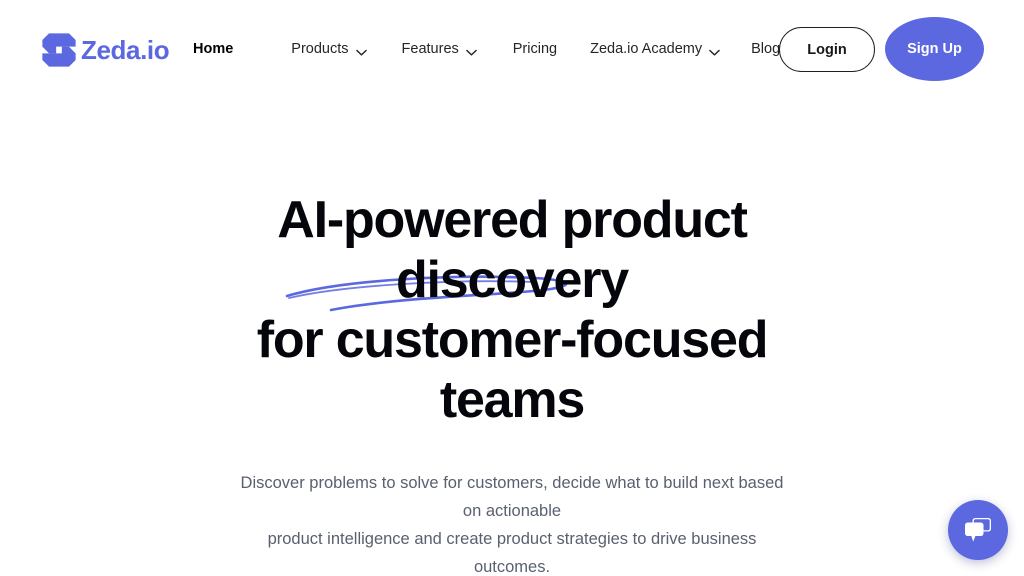 The image size is (1024, 576). I want to click on chat-widget-button, so click(978, 530).